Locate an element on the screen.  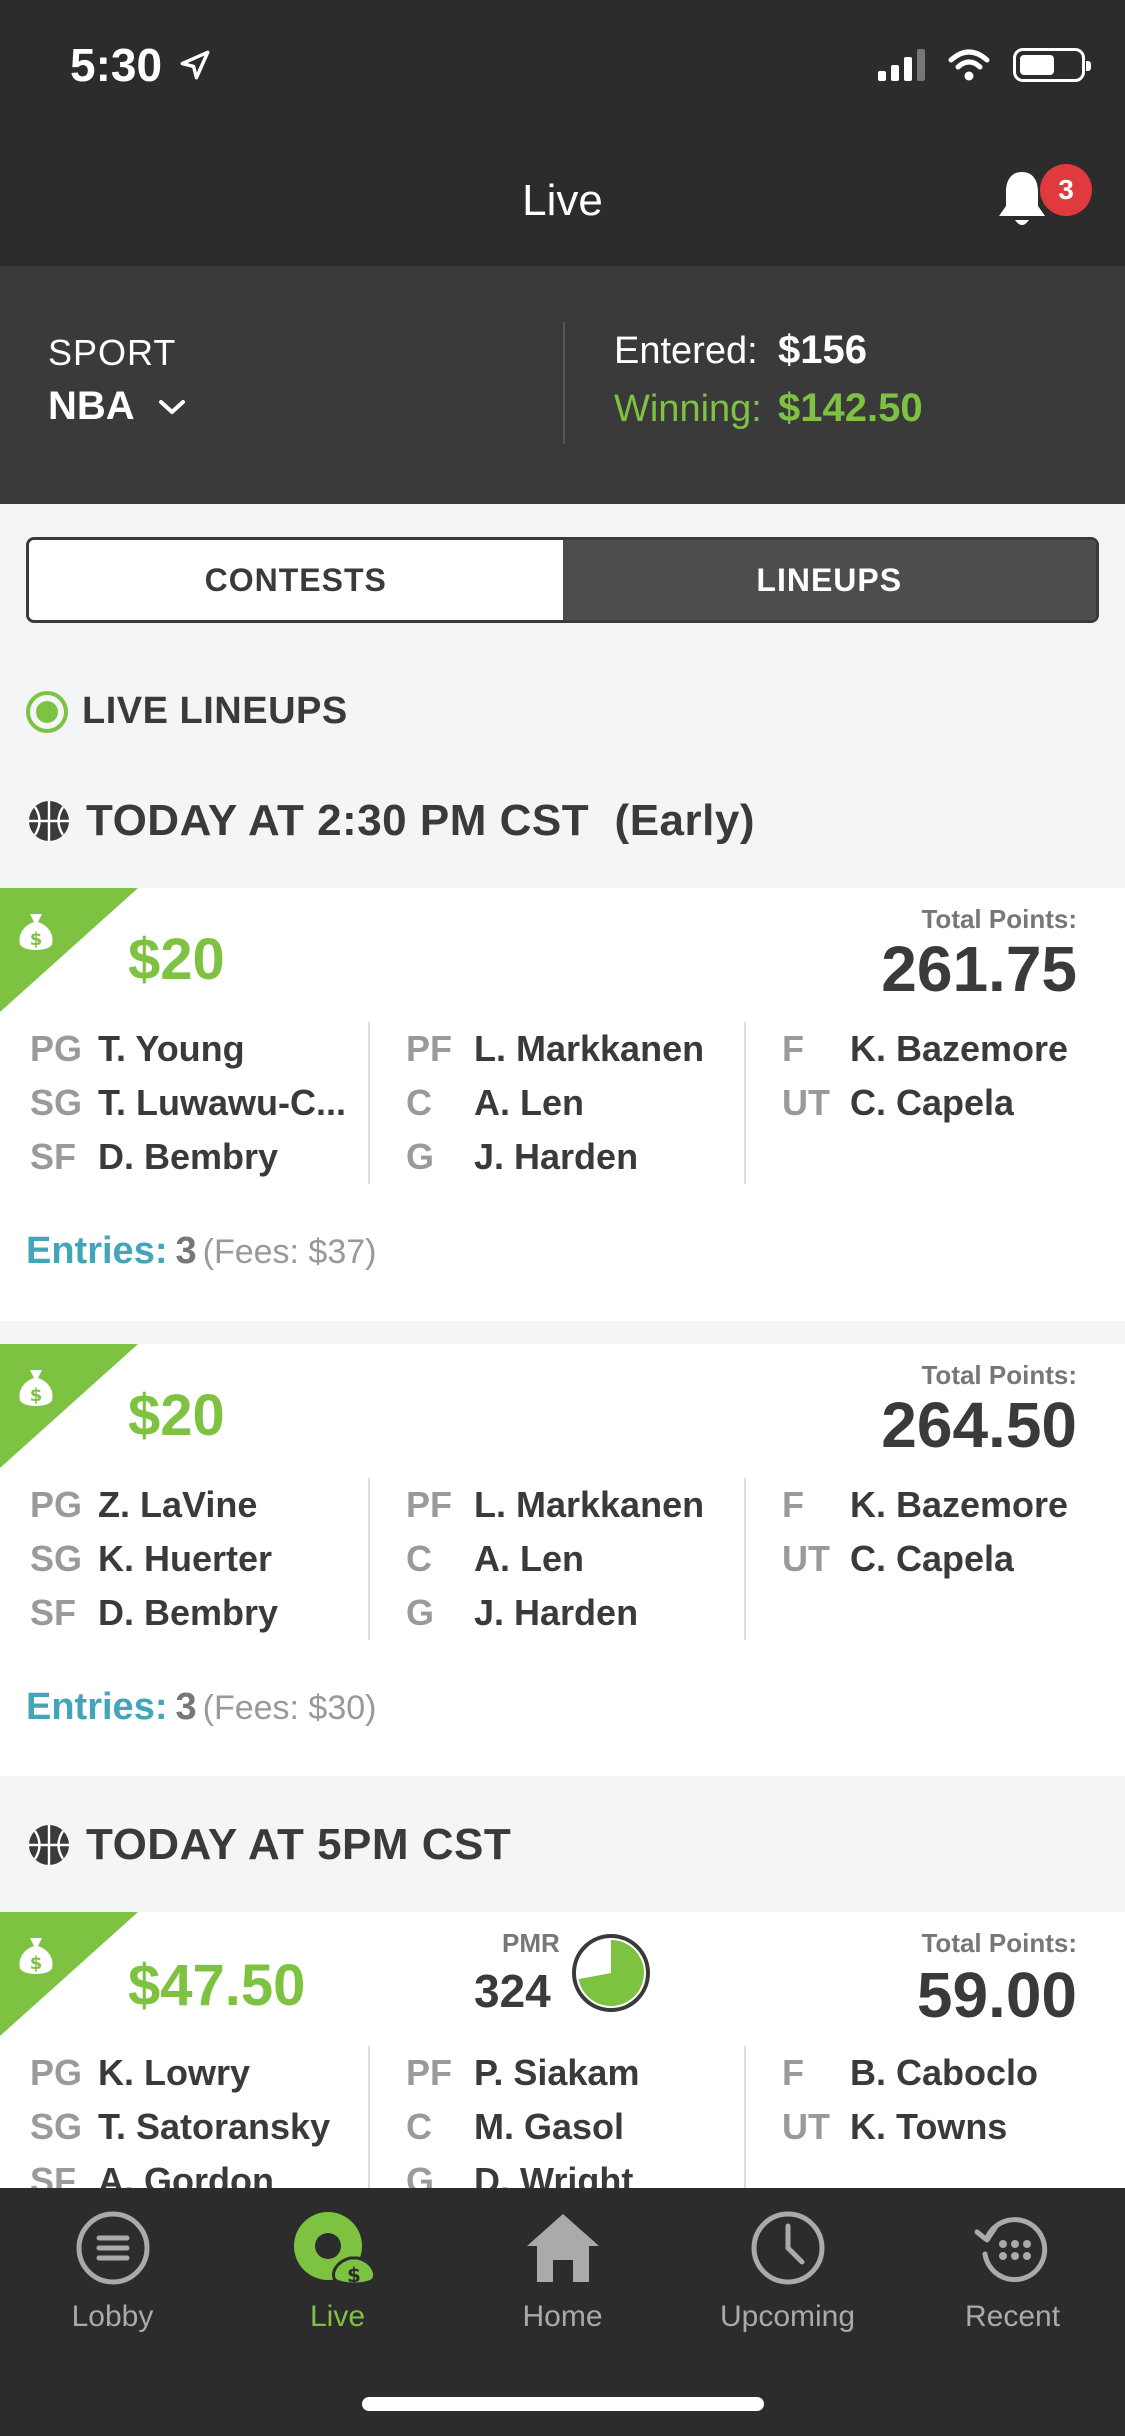
player-name: P. Siakam is located at coordinates (557, 2072).